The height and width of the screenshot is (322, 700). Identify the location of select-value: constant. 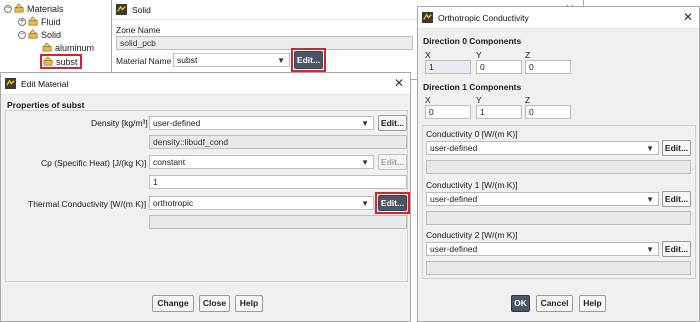
(169, 162).